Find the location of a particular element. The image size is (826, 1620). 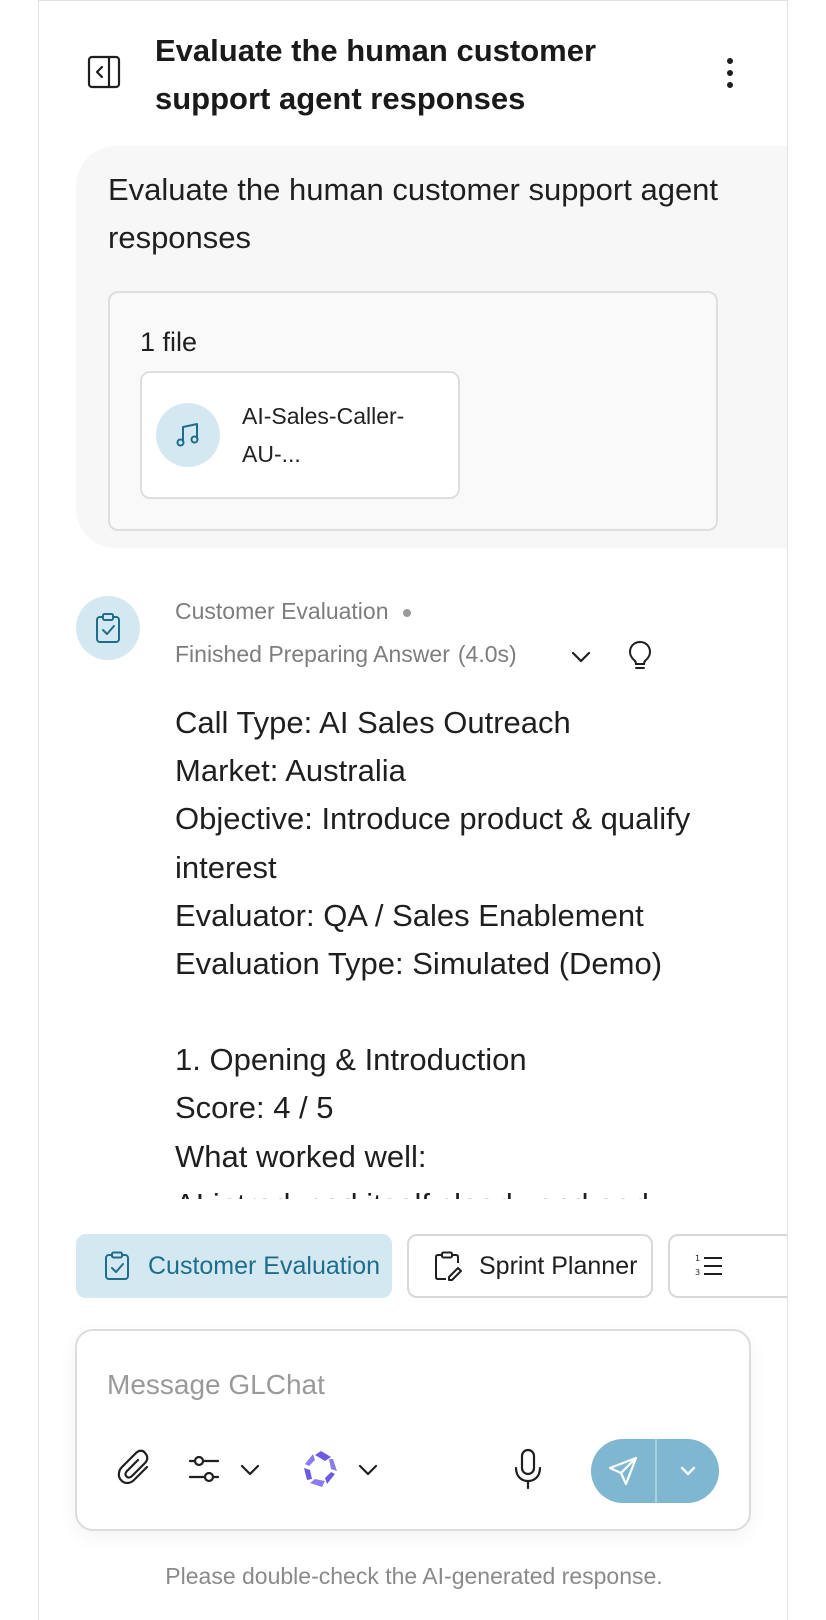

microphone-icon is located at coordinates (528, 1469).